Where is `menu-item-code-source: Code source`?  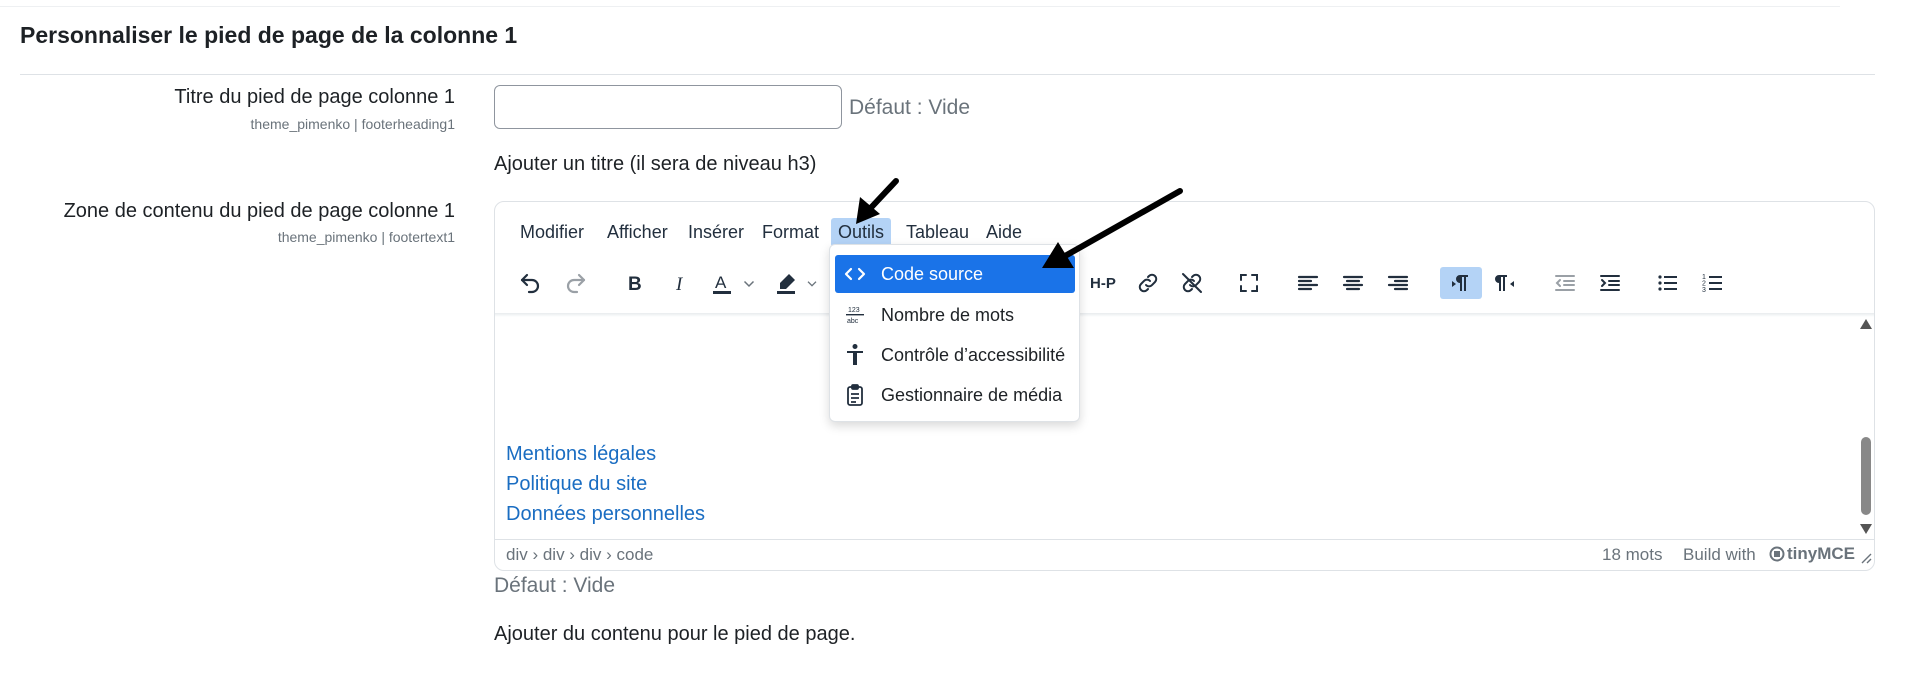
menu-item-code-source: Code source is located at coordinates (955, 274).